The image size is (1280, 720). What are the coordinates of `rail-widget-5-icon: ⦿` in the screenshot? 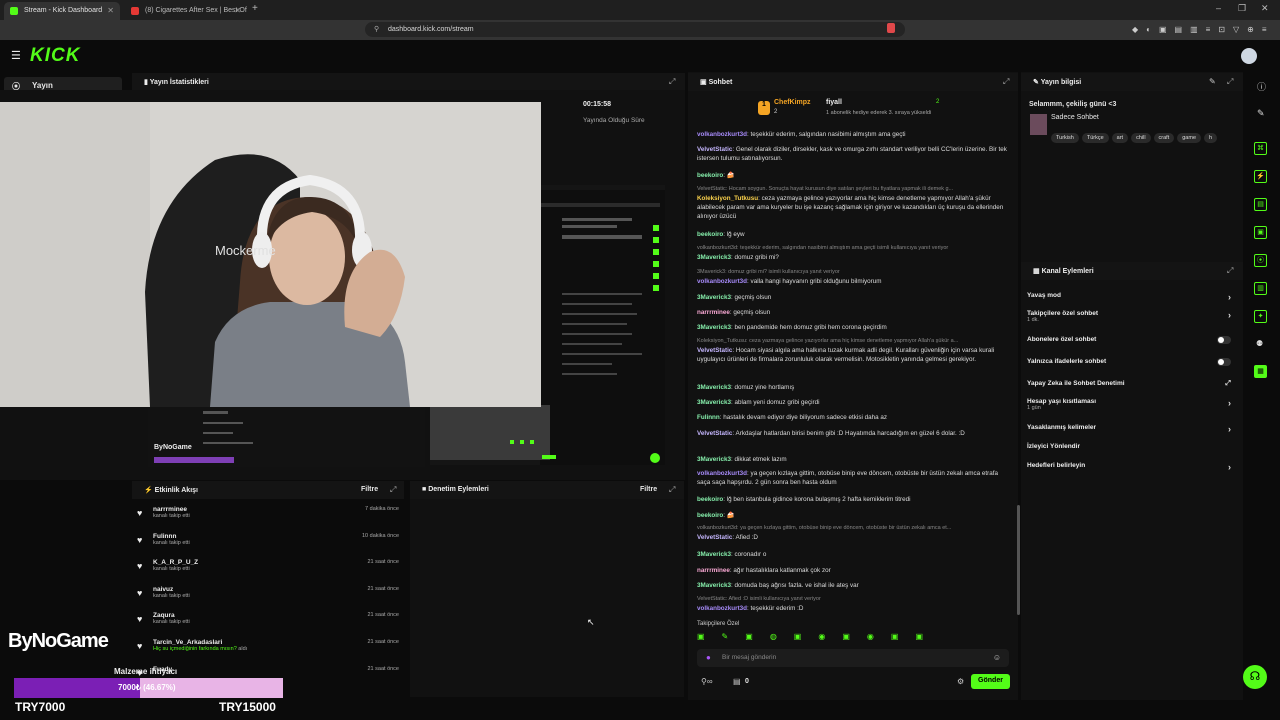 It's located at (1260, 260).